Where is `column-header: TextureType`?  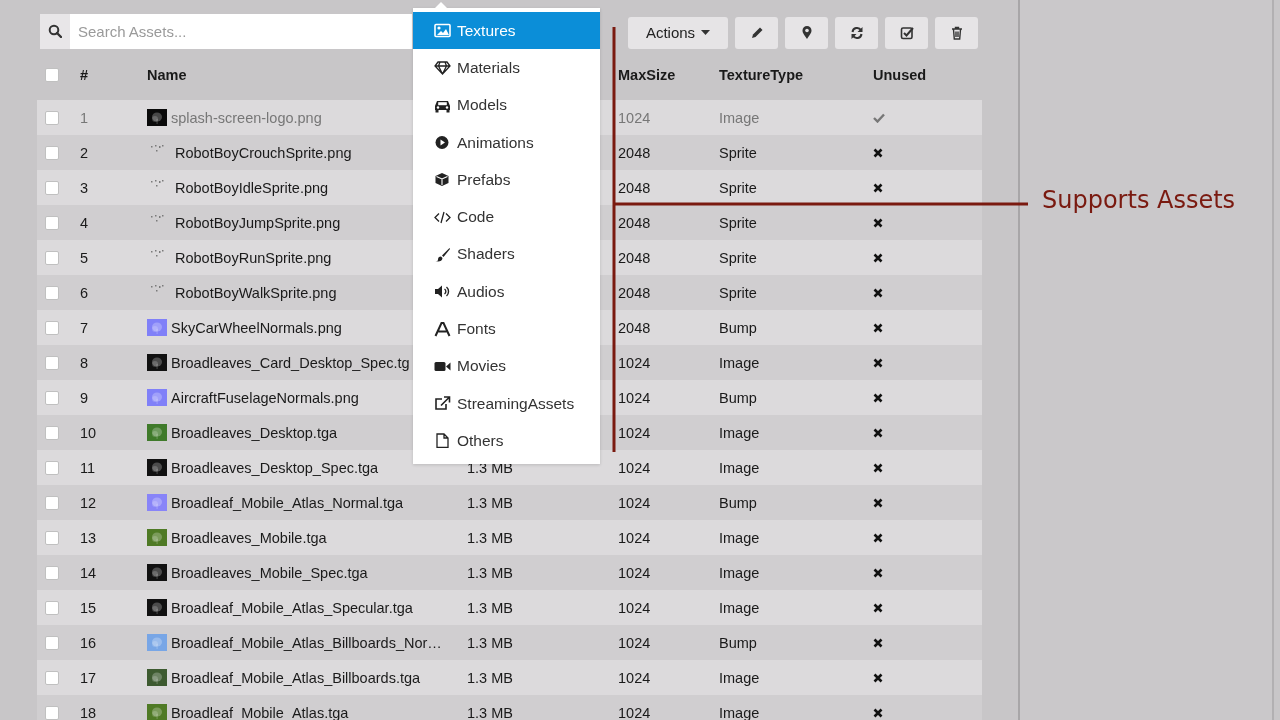 column-header: TextureType is located at coordinates (762, 74).